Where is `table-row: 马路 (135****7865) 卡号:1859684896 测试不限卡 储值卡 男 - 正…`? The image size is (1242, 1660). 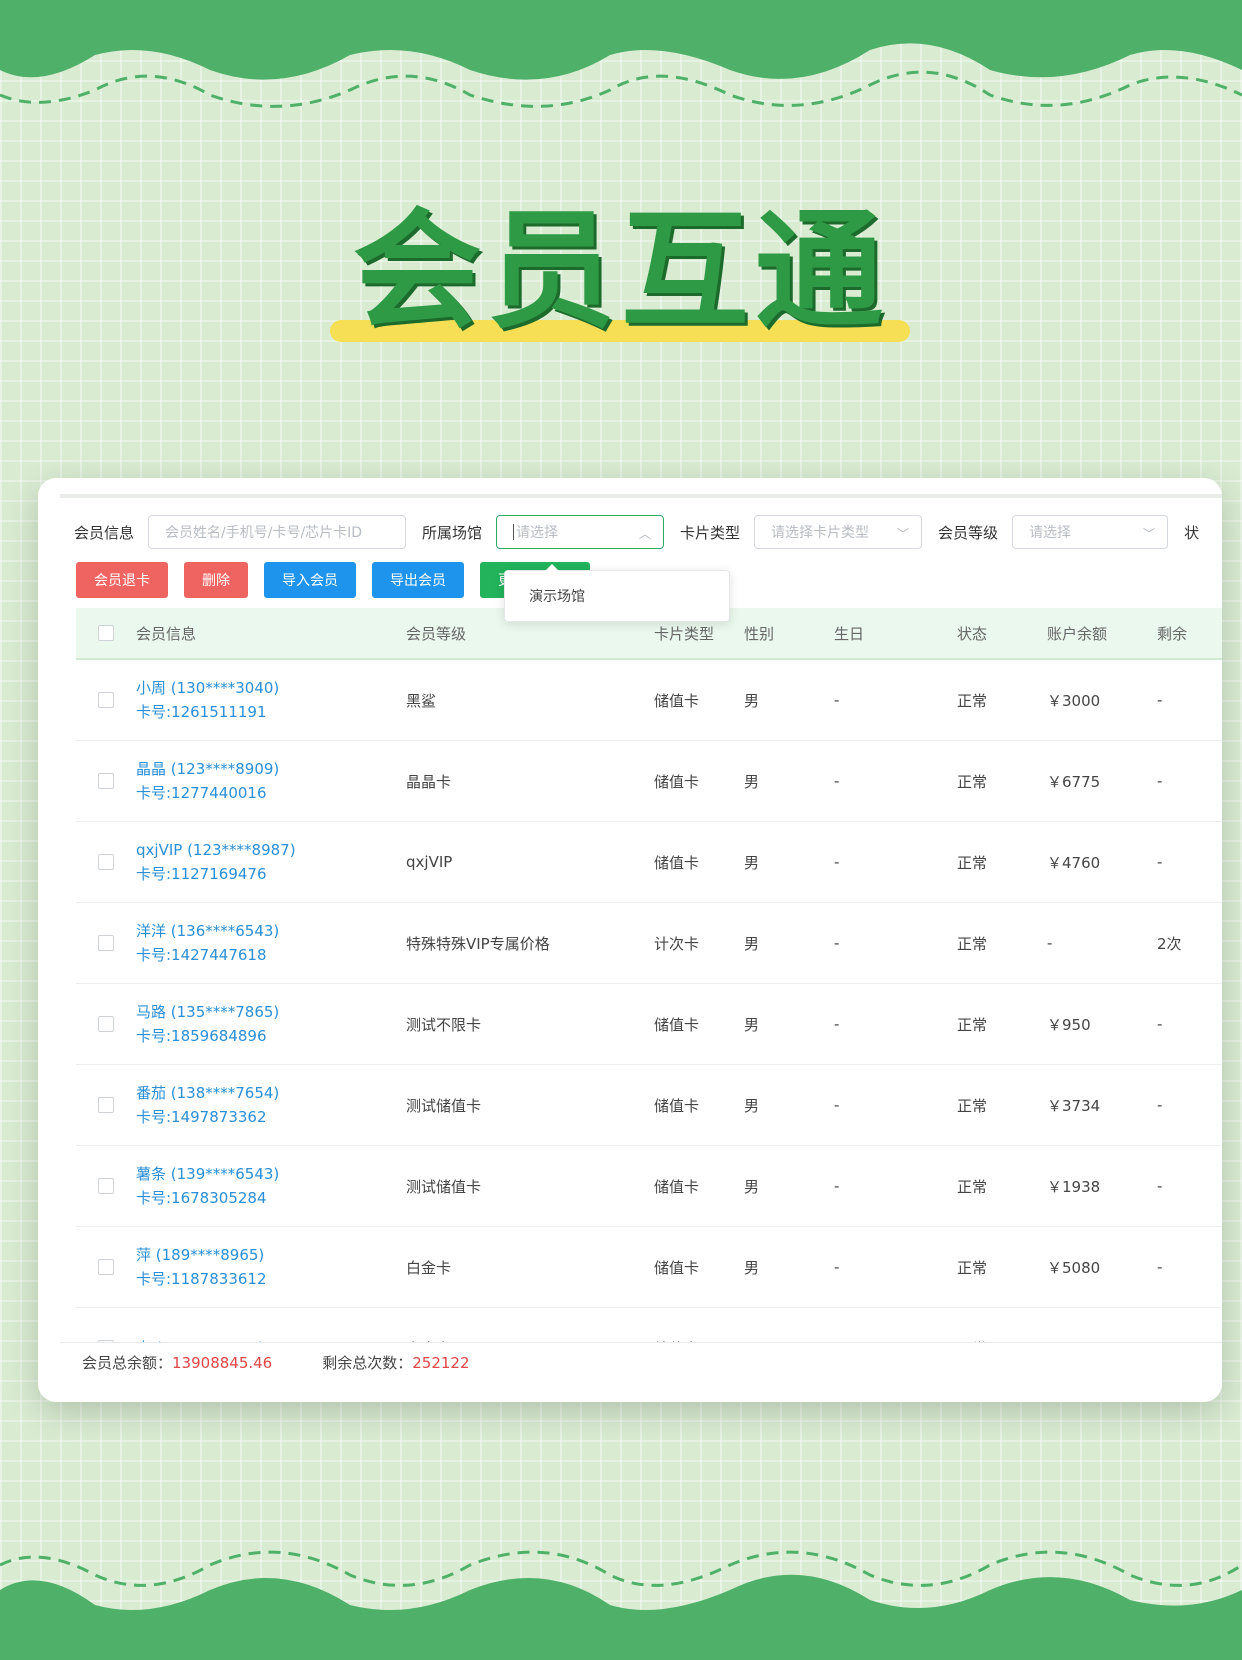
table-row: 马路 (135****7865) 卡号:1859684896 测试不限卡 储值卡 男 - 正… is located at coordinates (649, 1024).